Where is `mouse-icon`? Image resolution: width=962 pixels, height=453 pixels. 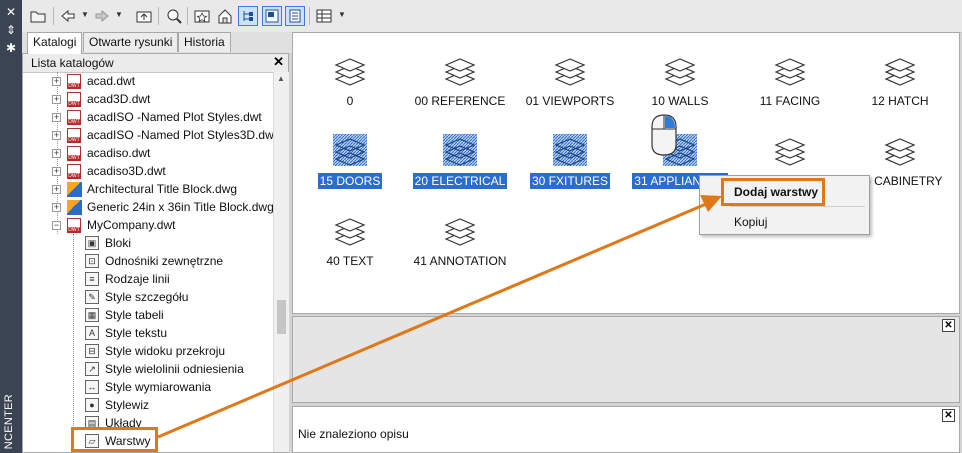
mouse-icon is located at coordinates (664, 135).